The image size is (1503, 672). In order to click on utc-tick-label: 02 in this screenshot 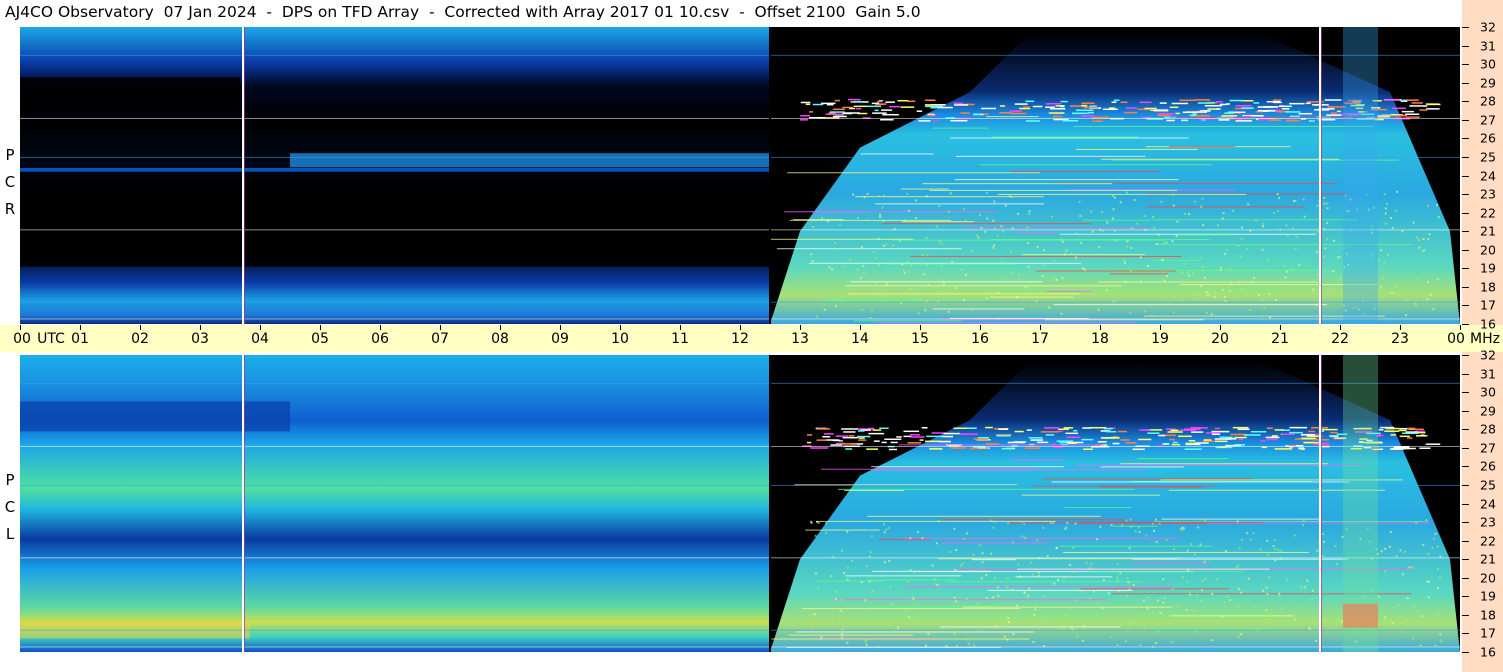, I will do `click(140, 339)`.